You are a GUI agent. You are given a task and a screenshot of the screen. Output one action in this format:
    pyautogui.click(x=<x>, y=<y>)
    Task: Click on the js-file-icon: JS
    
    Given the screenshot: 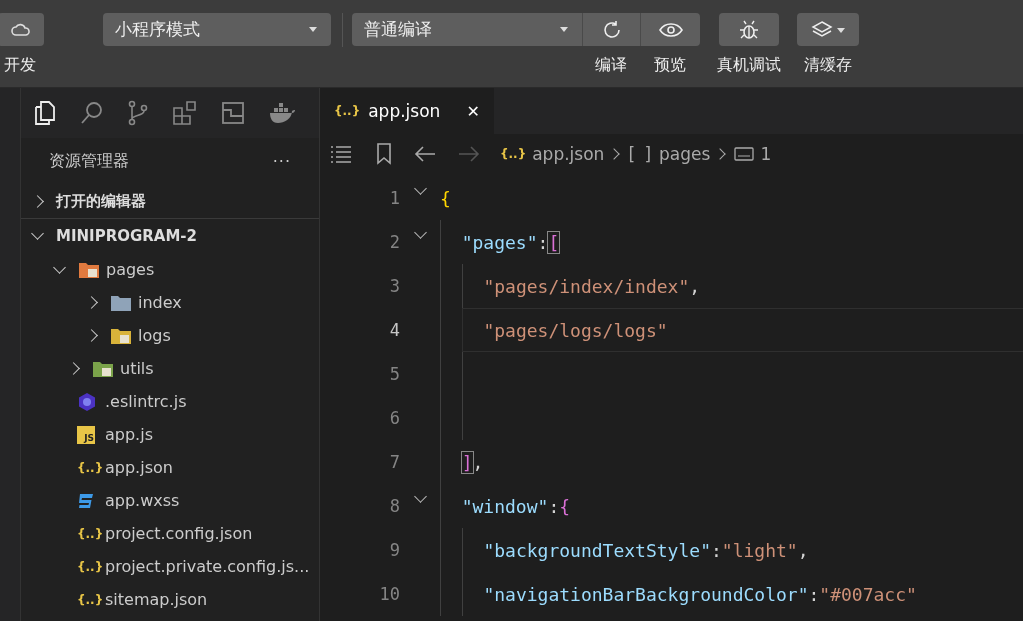 What is the action you would take?
    pyautogui.click(x=86, y=434)
    